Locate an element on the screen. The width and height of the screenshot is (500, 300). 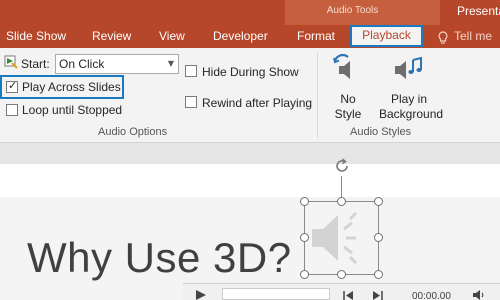
play-across-slides-label: Play Across Slides is located at coordinates (71, 87).